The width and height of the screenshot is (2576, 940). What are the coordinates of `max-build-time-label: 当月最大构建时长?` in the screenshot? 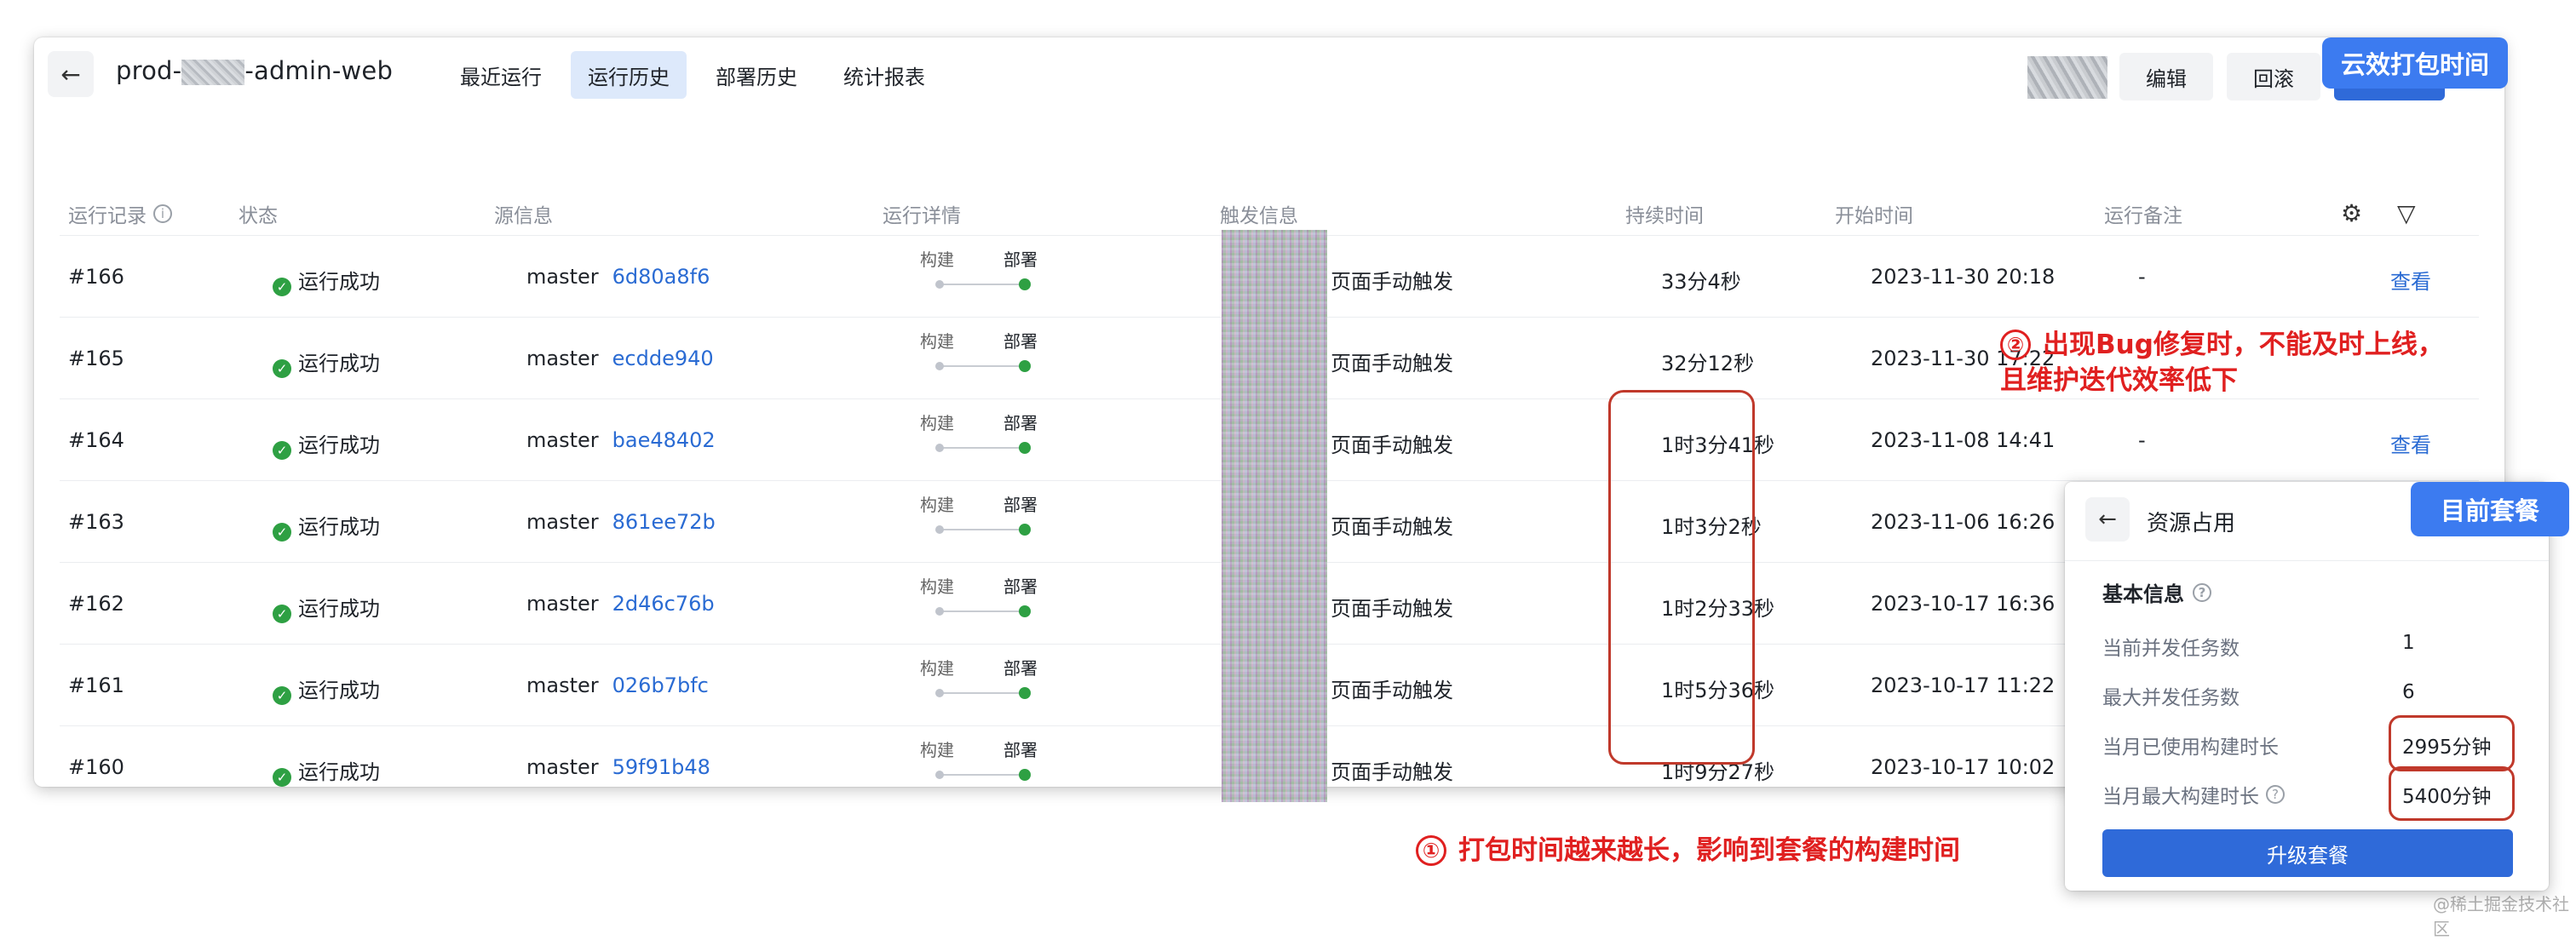 It's located at (2194, 794).